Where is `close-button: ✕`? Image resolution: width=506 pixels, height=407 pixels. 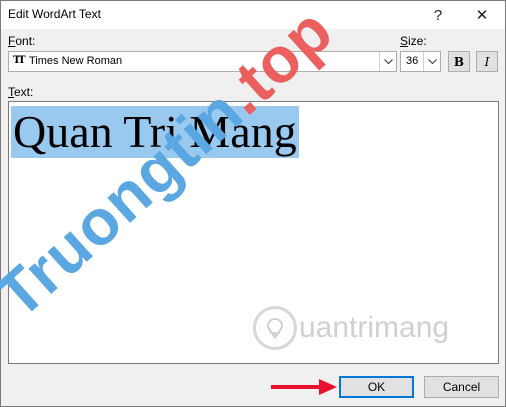
close-button: ✕ is located at coordinates (482, 15).